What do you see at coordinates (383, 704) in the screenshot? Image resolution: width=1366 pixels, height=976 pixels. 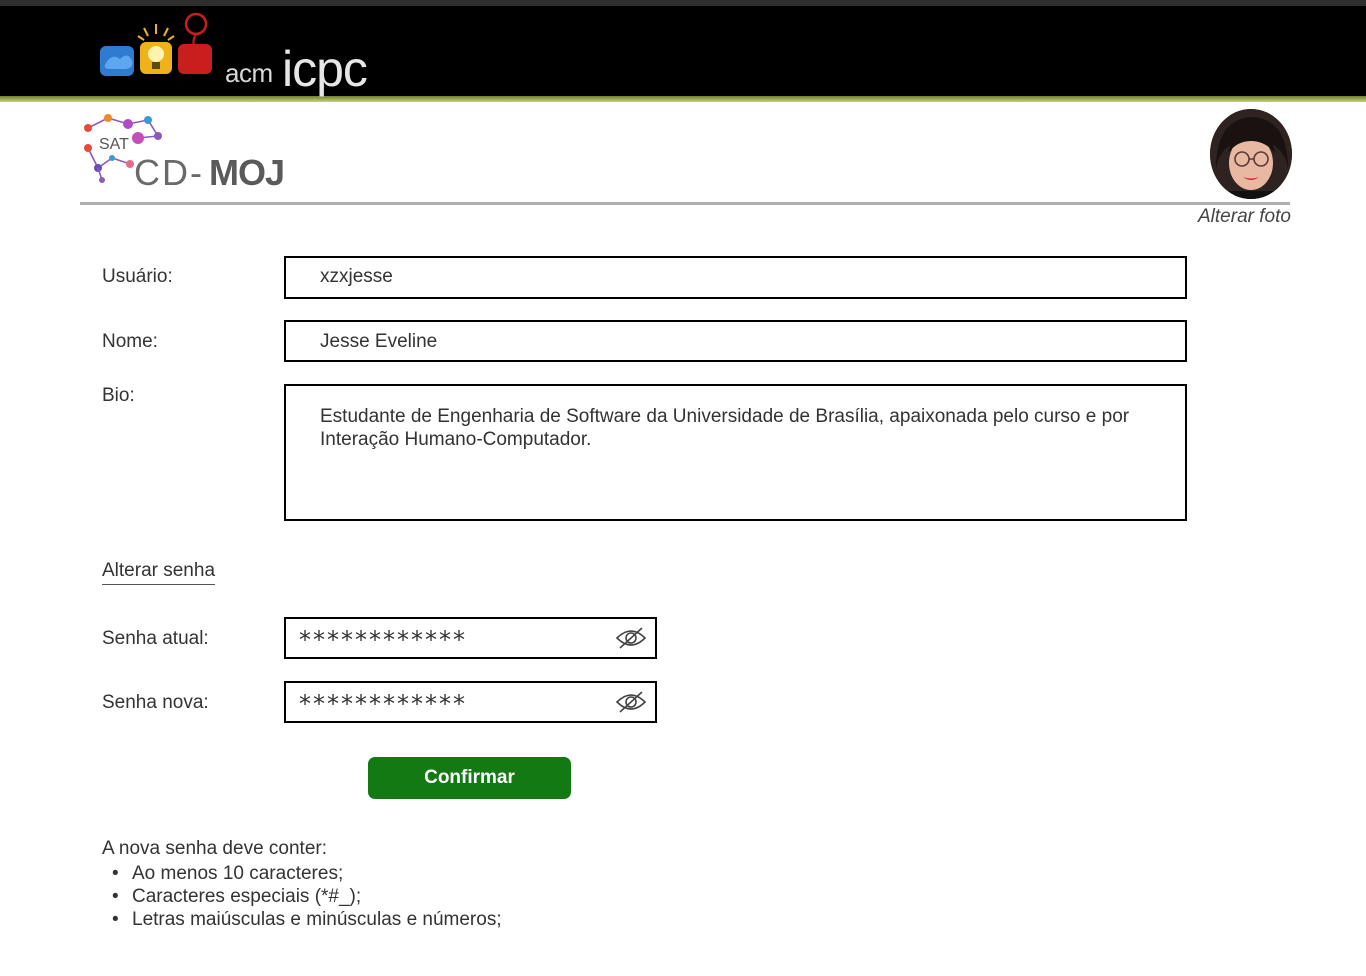 I see `new-password-value: ************` at bounding box center [383, 704].